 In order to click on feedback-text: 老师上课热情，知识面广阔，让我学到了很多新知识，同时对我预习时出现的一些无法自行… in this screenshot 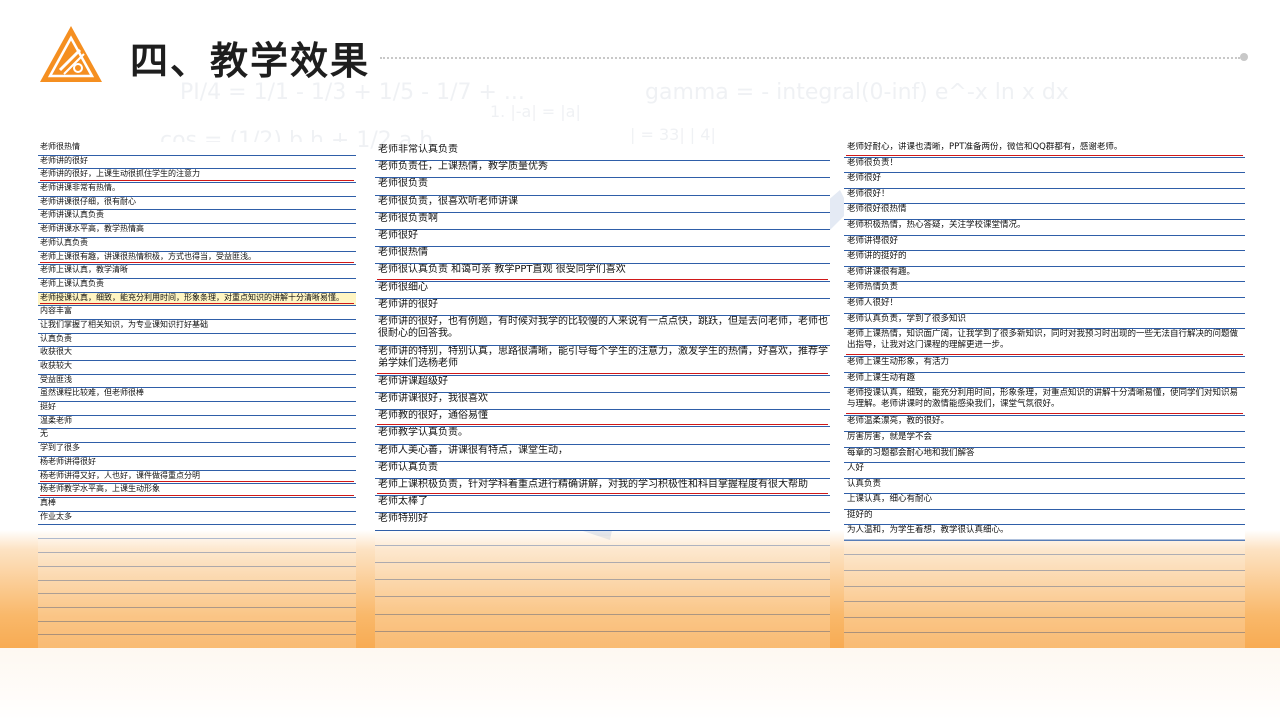, I will do `click(1043, 339)`.